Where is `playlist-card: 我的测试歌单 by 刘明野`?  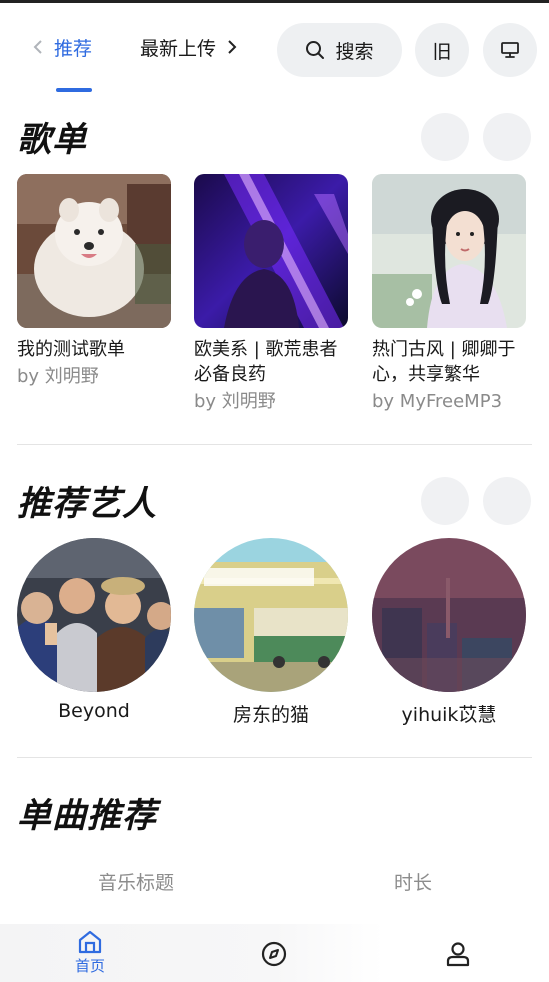
playlist-card: 我的测试歌单 by 刘明野 is located at coordinates (94, 281).